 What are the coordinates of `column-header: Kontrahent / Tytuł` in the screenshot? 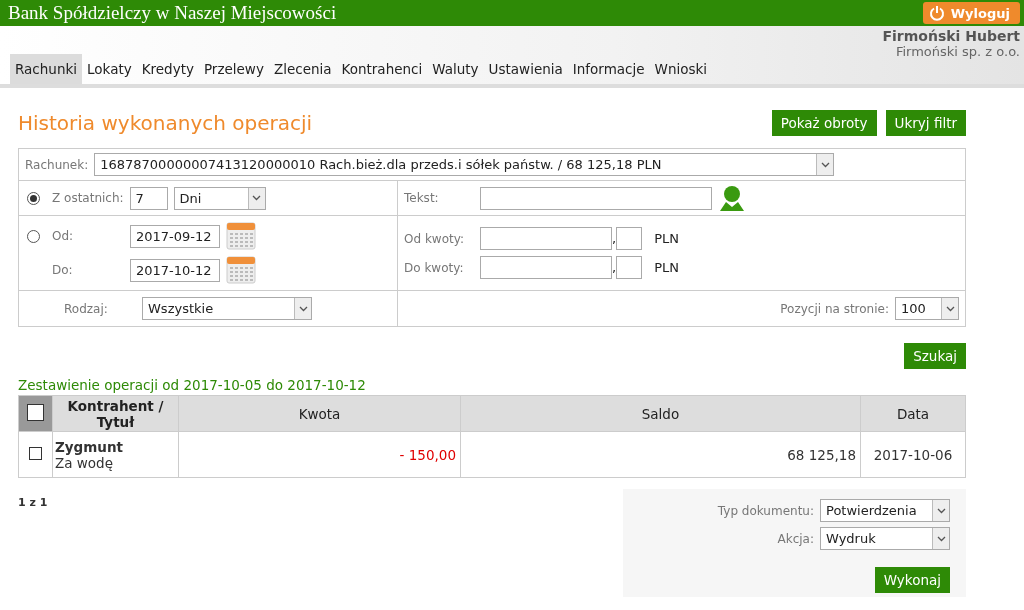 It's located at (115, 413).